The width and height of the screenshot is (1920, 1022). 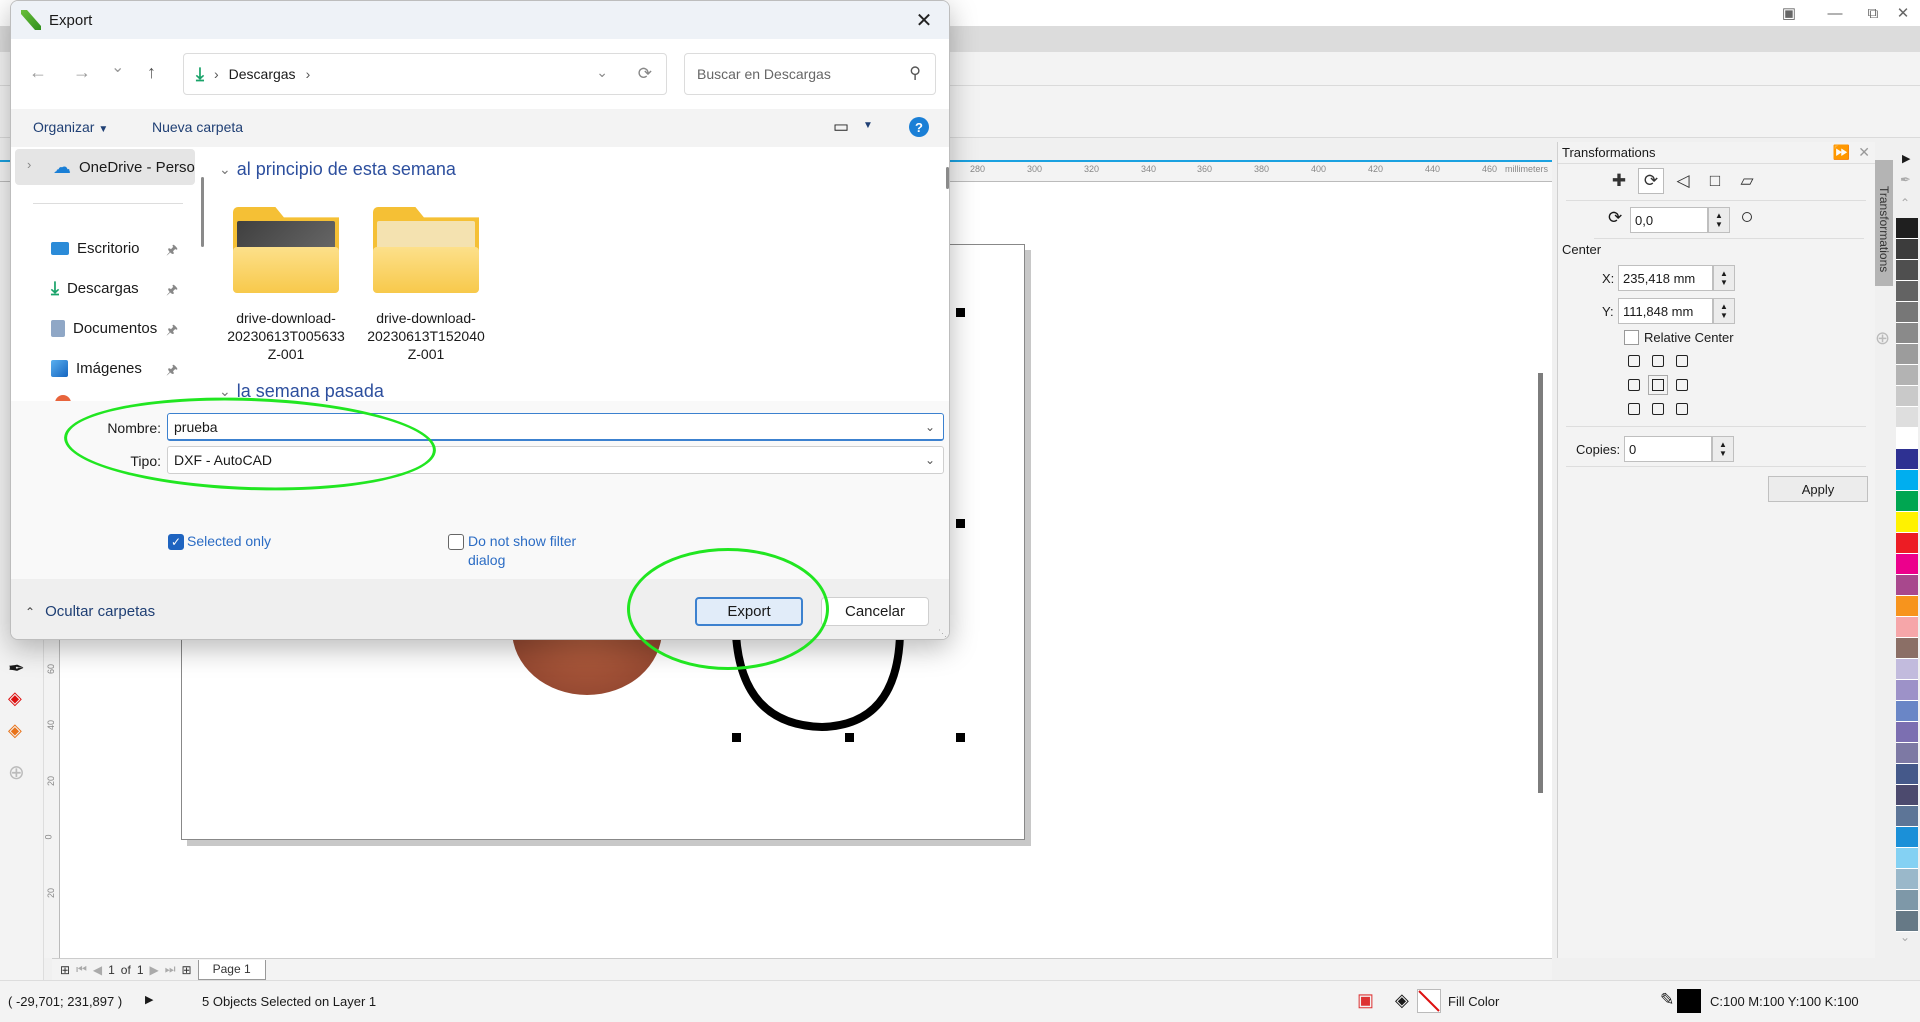 What do you see at coordinates (337, 169) in the screenshot?
I see `group-header-this-week: ⌄ al principio de esta semana` at bounding box center [337, 169].